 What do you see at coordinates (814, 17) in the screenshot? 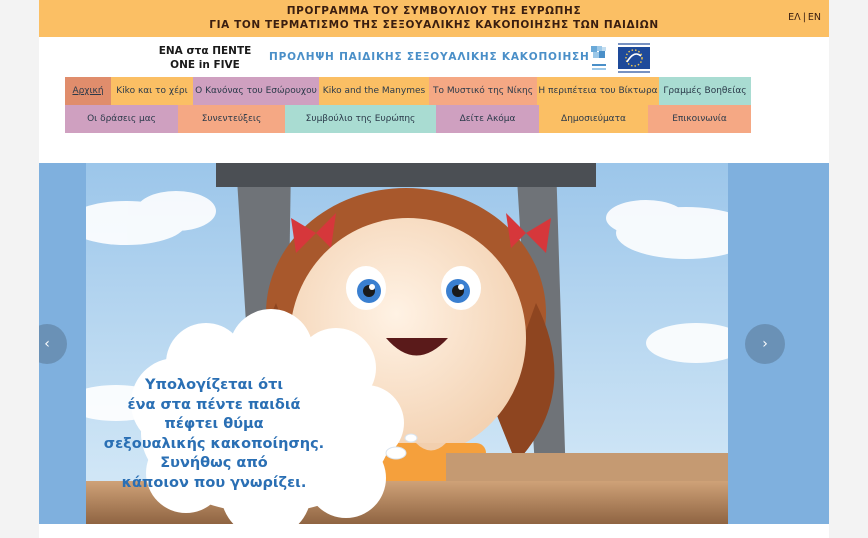
I see `lang-en-link: EN` at bounding box center [814, 17].